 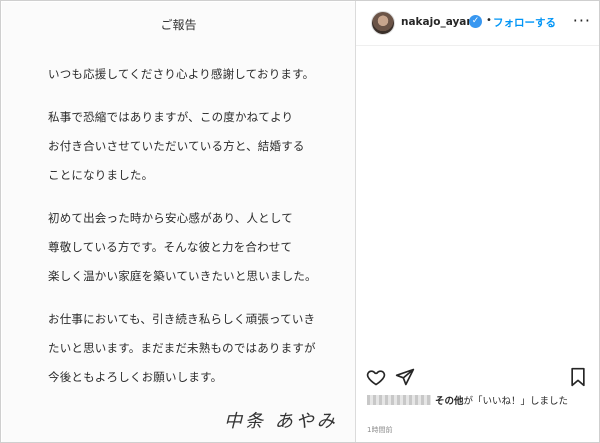 I want to click on letter-title: ご報告, so click(x=178, y=25).